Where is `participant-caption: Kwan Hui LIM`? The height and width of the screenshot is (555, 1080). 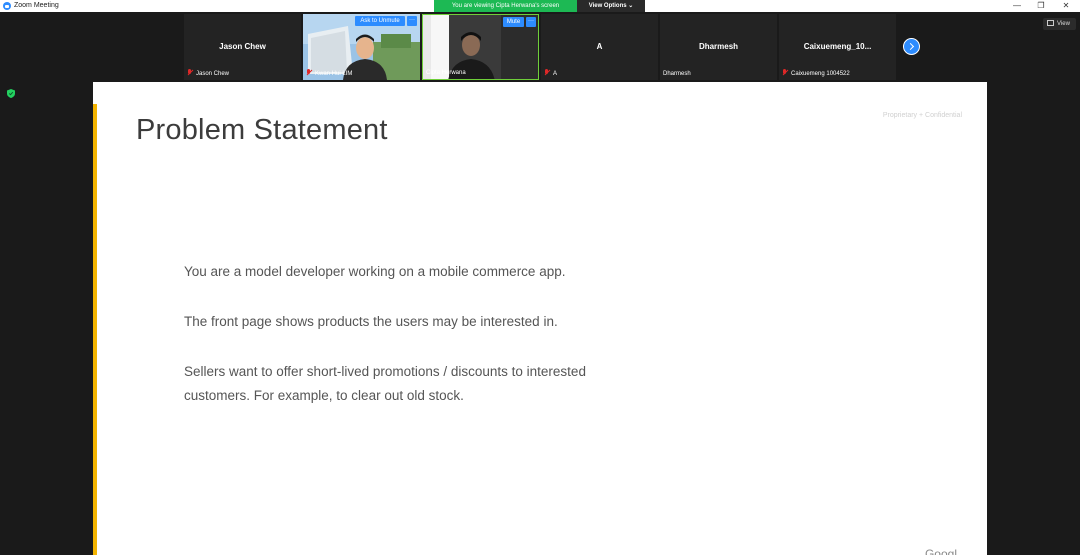 participant-caption: Kwan Hui LIM is located at coordinates (329, 73).